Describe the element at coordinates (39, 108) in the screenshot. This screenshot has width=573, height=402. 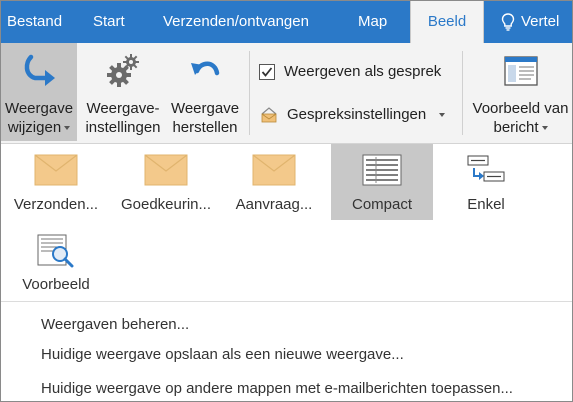
I see `change-view-label-line1: Weergave` at that location.